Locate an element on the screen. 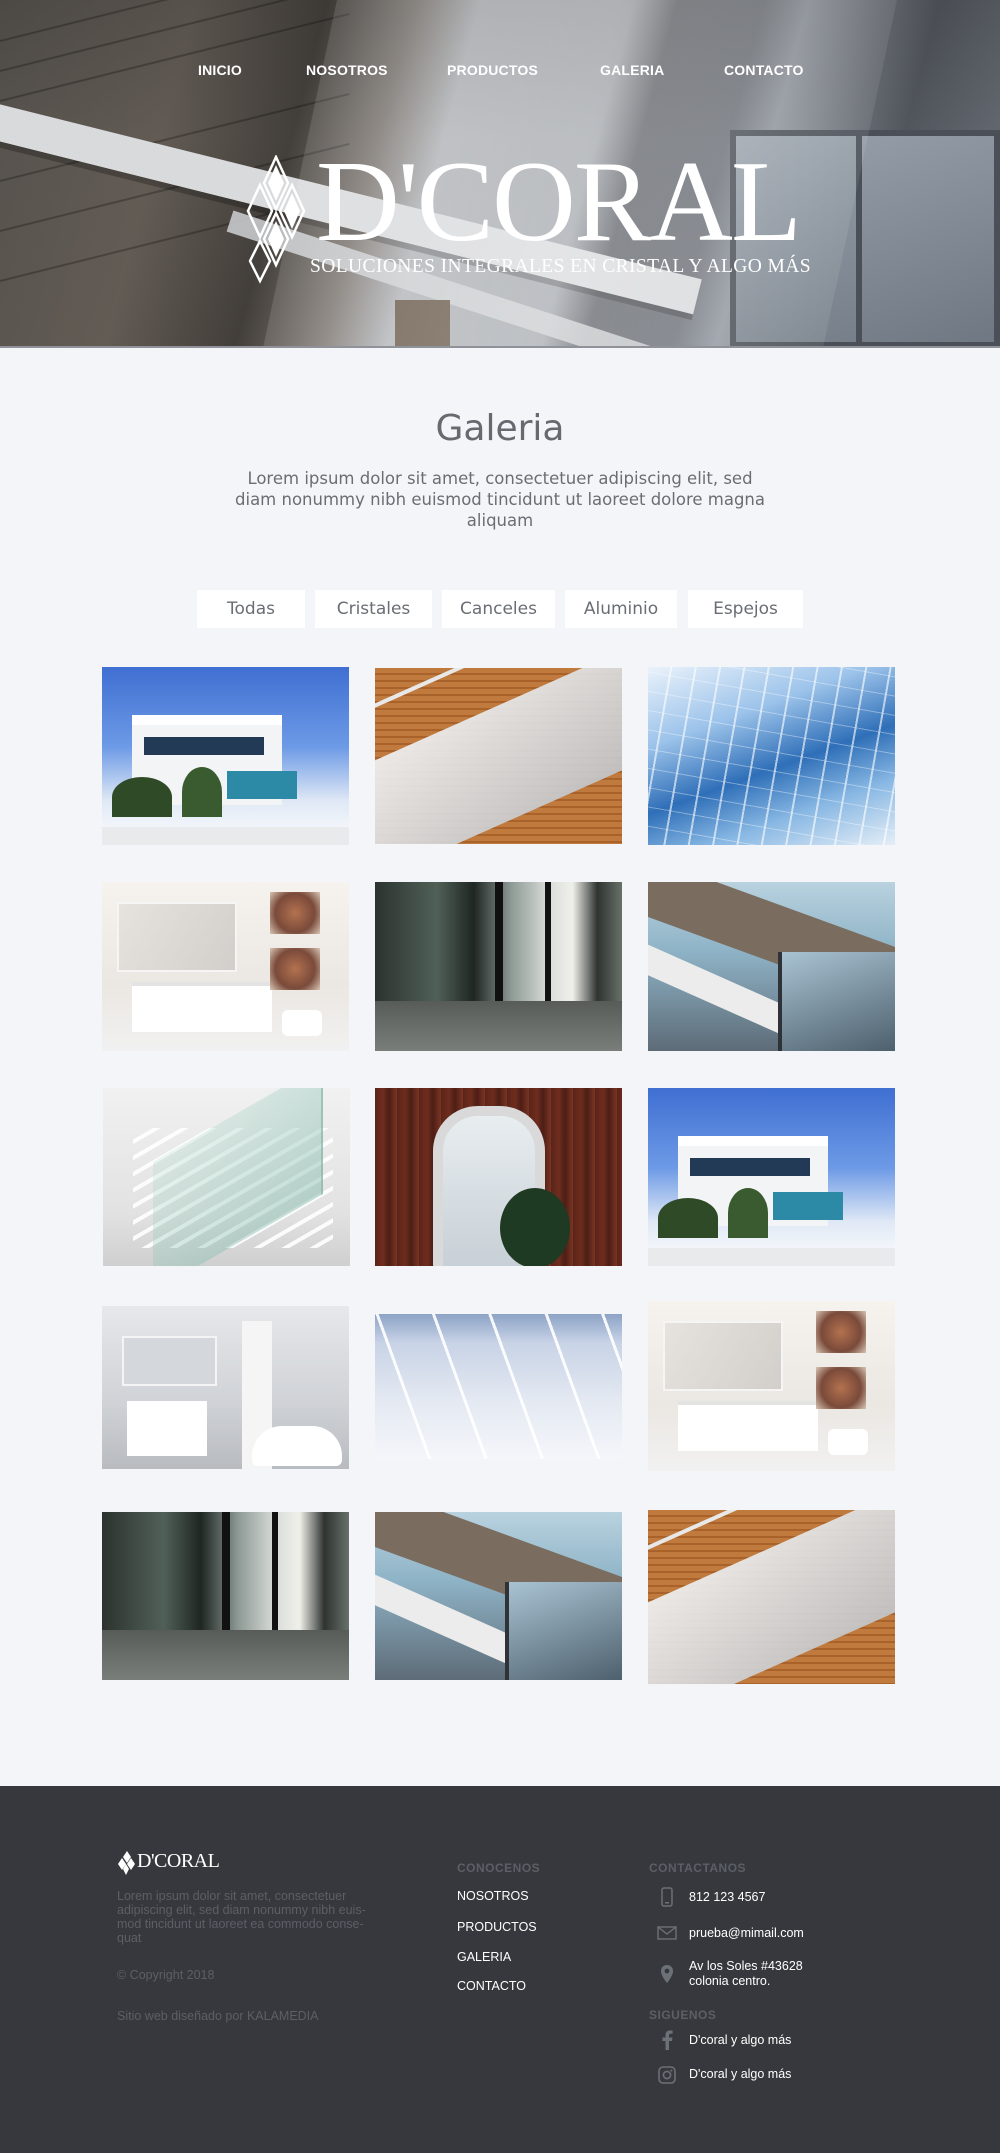  nav-contacto: CONTACTO is located at coordinates (764, 70).